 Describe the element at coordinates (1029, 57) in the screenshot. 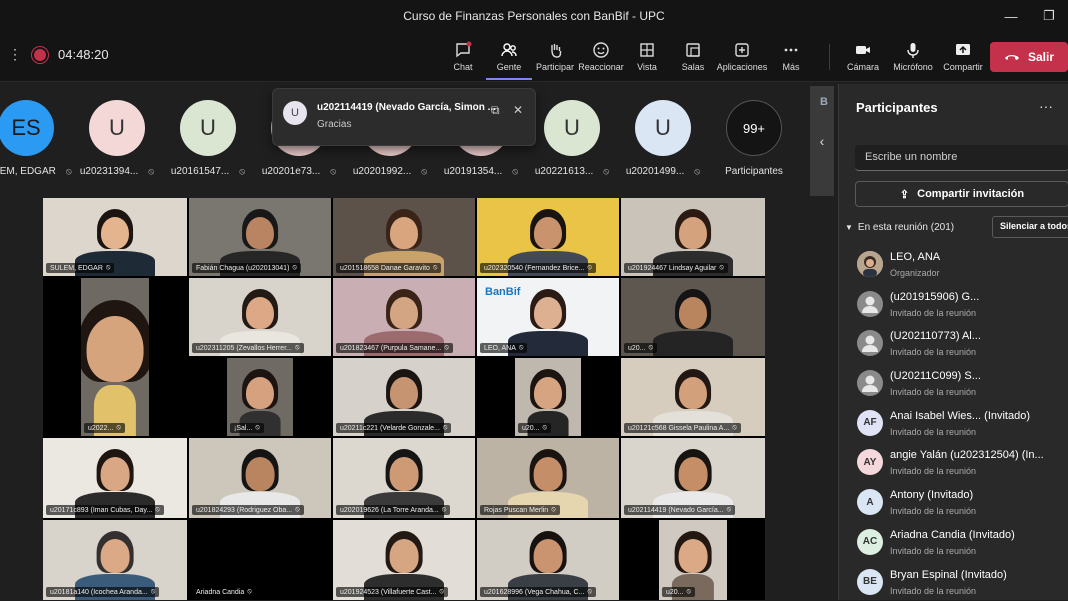

I see `leave-button: Salir` at that location.